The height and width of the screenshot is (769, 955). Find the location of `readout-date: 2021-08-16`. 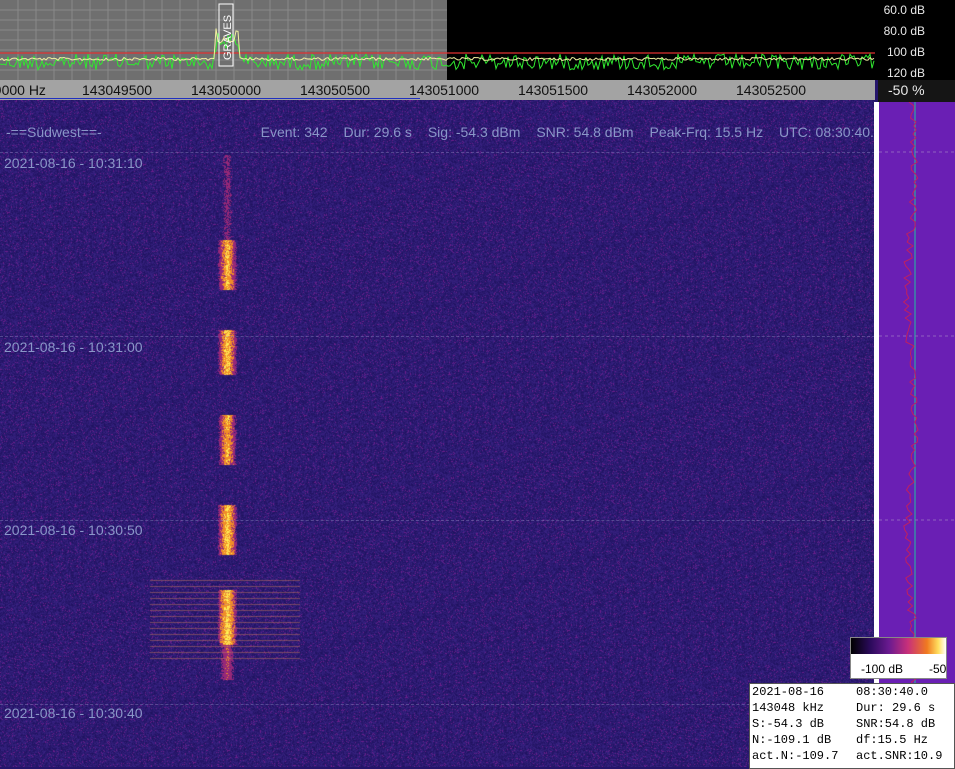

readout-date: 2021-08-16 is located at coordinates (788, 692).